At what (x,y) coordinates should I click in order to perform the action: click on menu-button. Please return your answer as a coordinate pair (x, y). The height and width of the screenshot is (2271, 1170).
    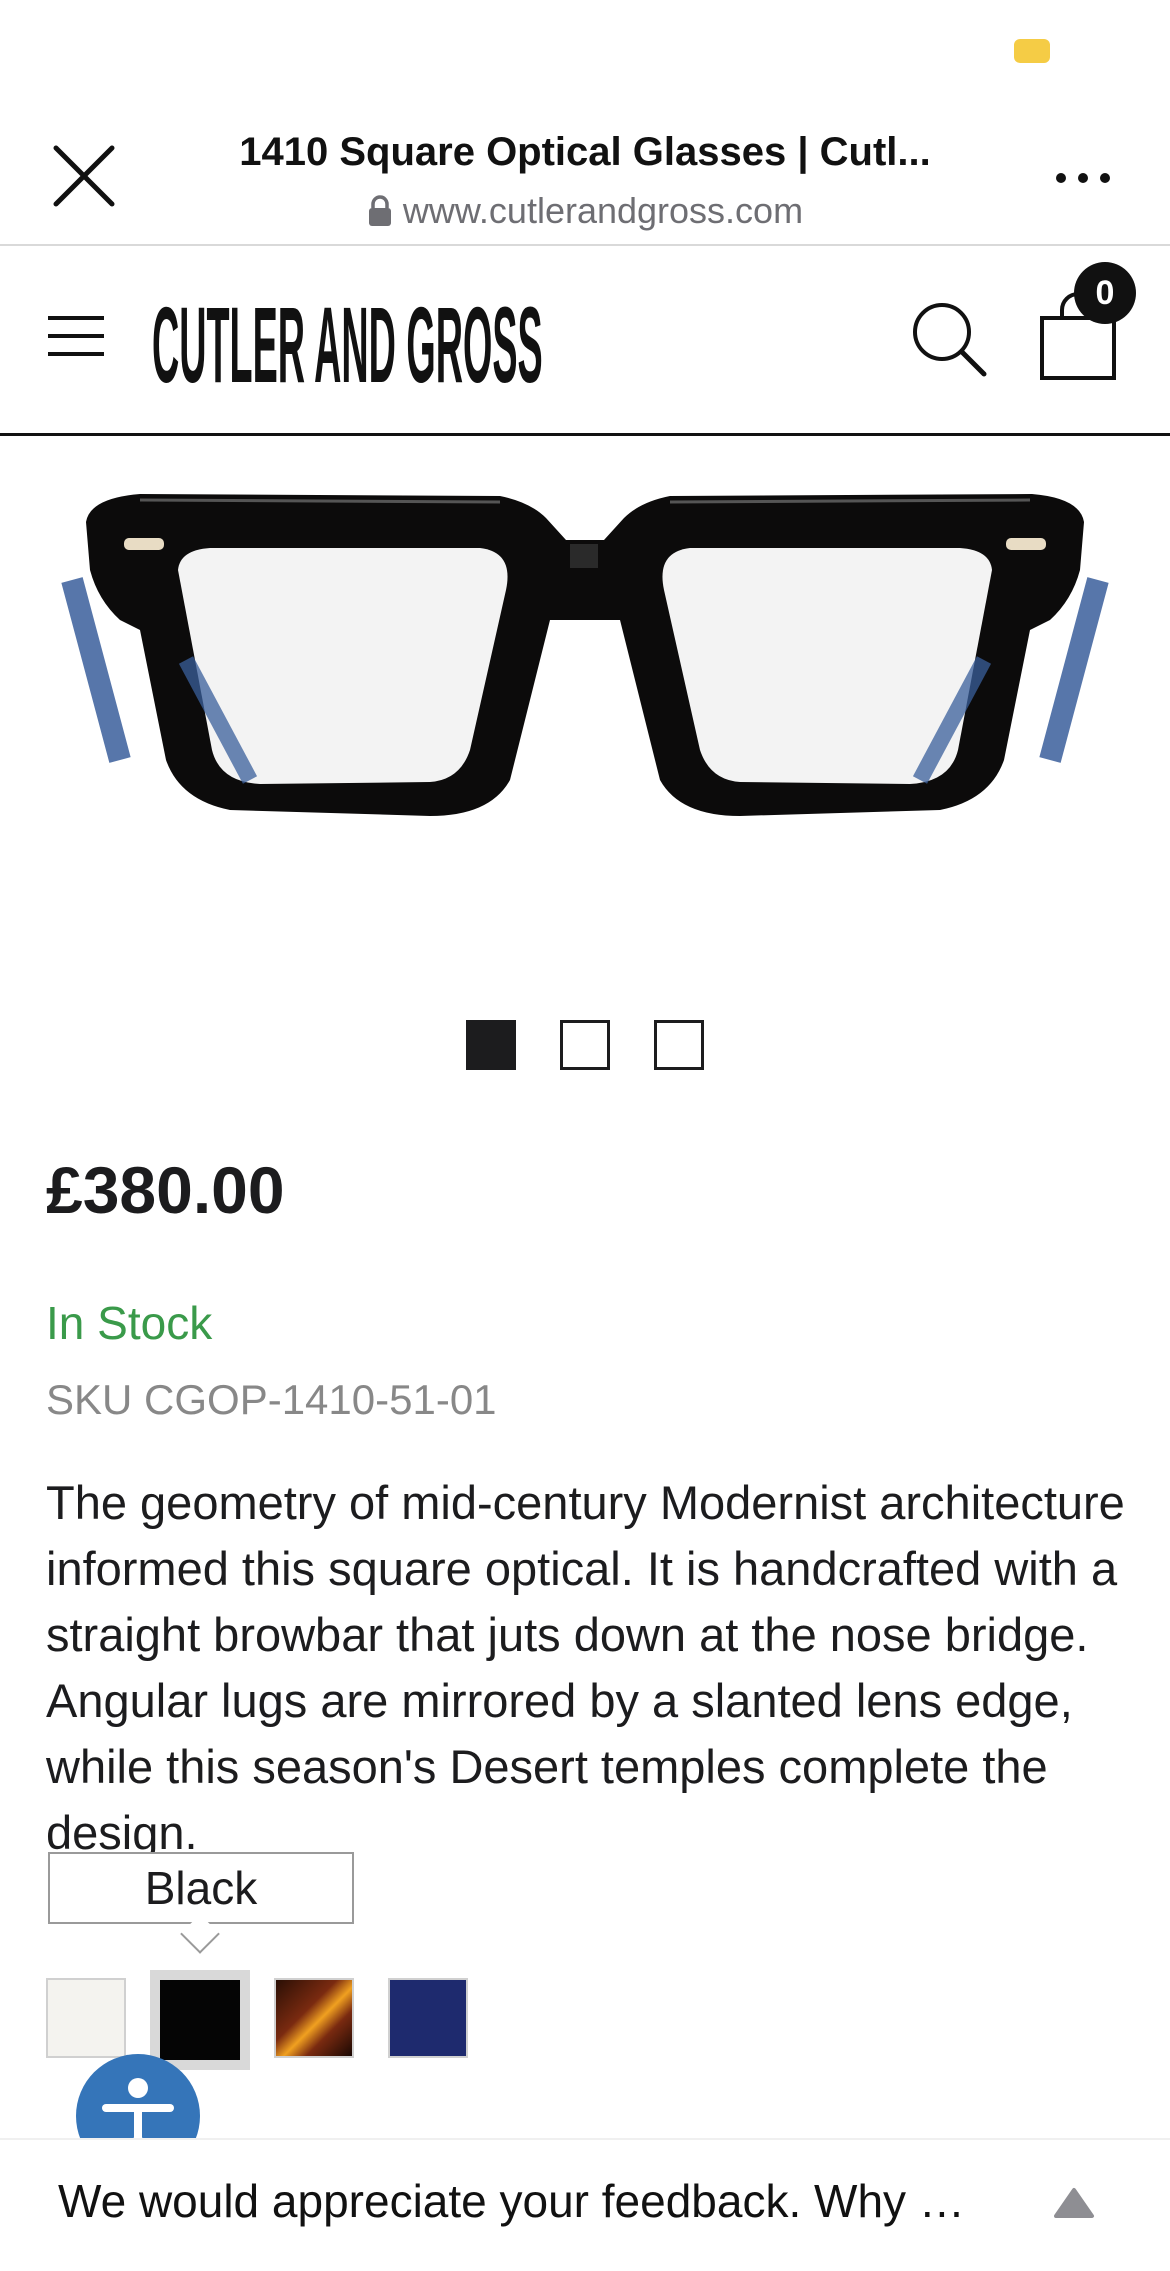
    Looking at the image, I should click on (76, 336).